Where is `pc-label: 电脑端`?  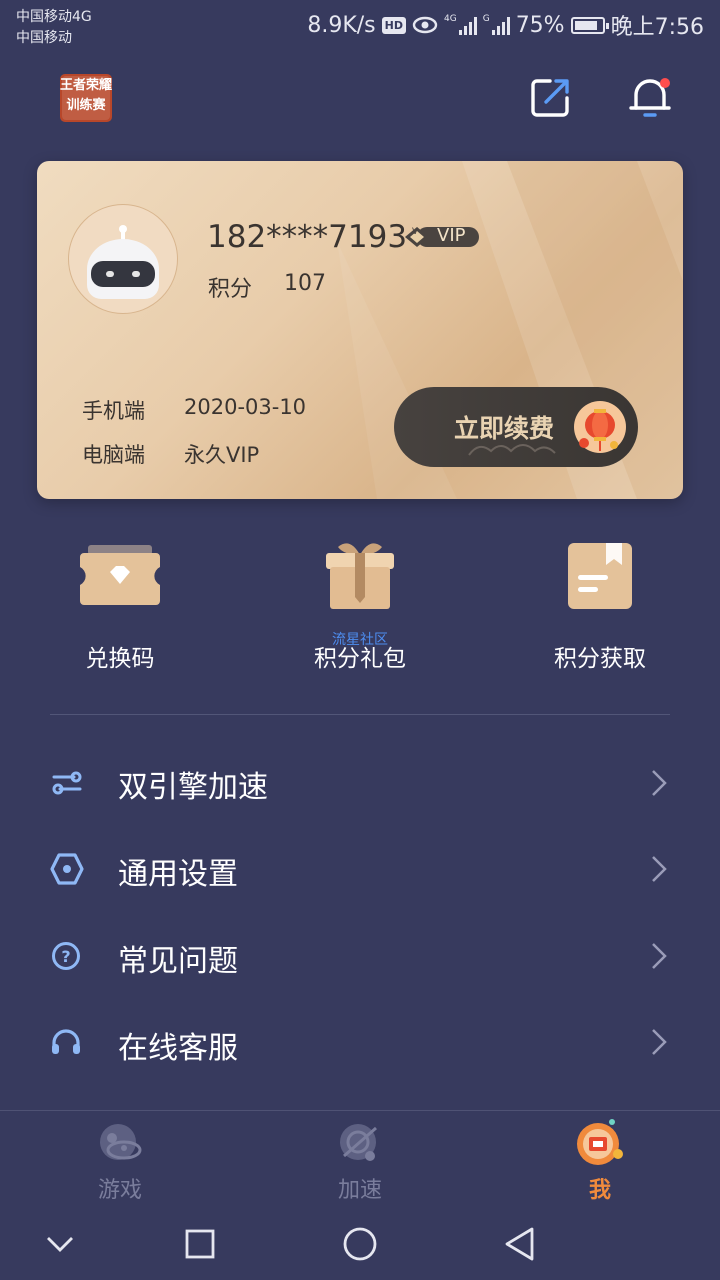 pc-label: 电脑端 is located at coordinates (113, 455).